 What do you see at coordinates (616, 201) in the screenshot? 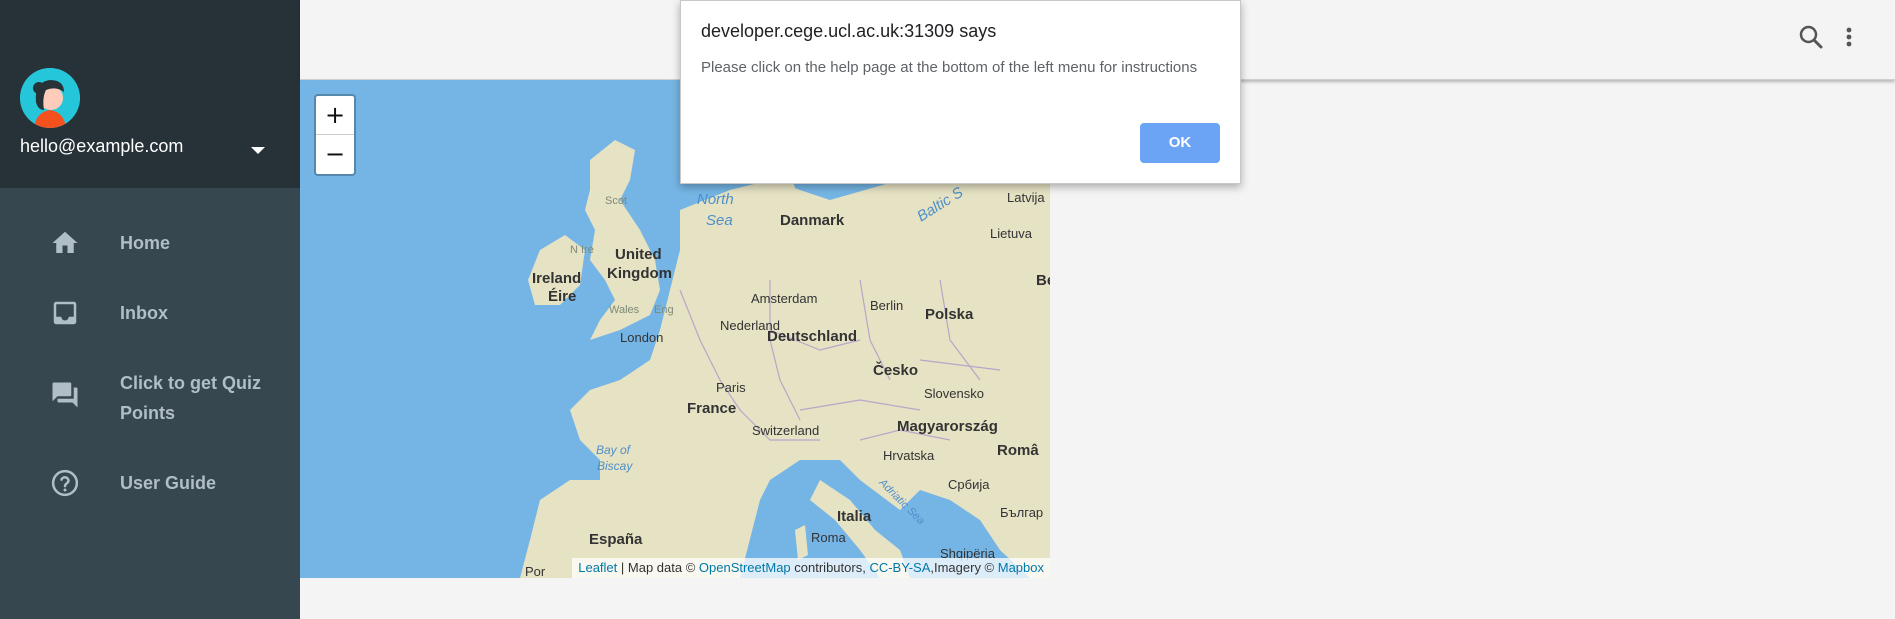
I see `map-label: Scot` at bounding box center [616, 201].